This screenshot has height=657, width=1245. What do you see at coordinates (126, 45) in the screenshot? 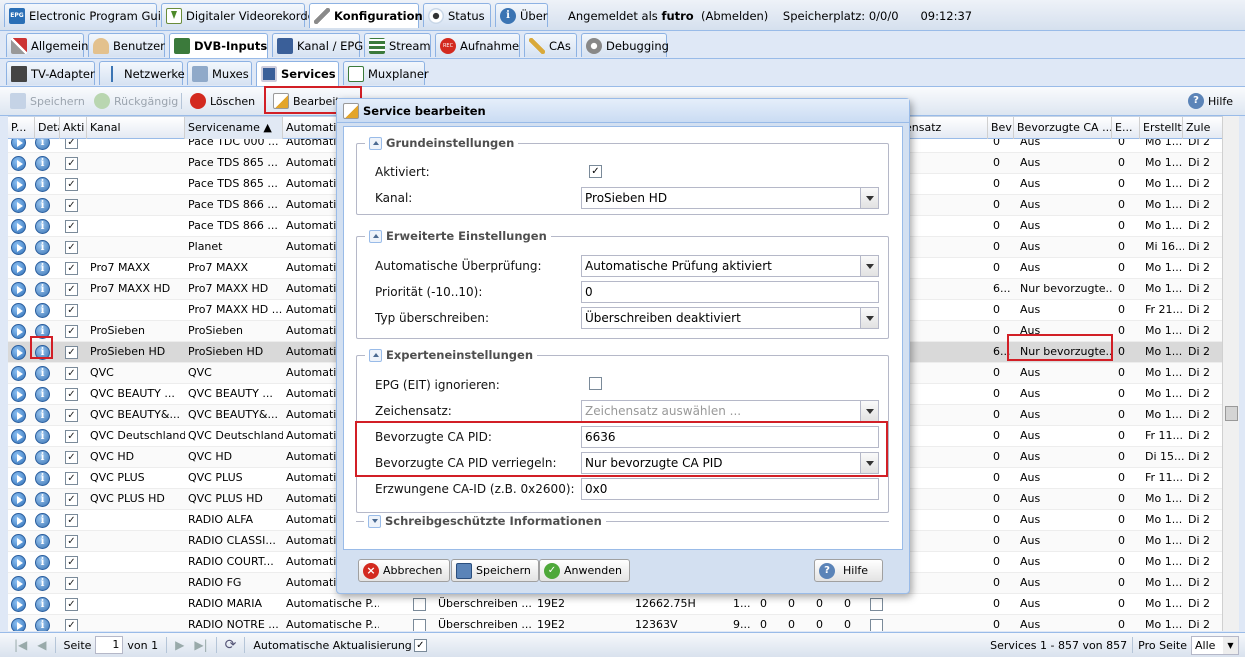
I see `tab-users: Benutzer` at bounding box center [126, 45].